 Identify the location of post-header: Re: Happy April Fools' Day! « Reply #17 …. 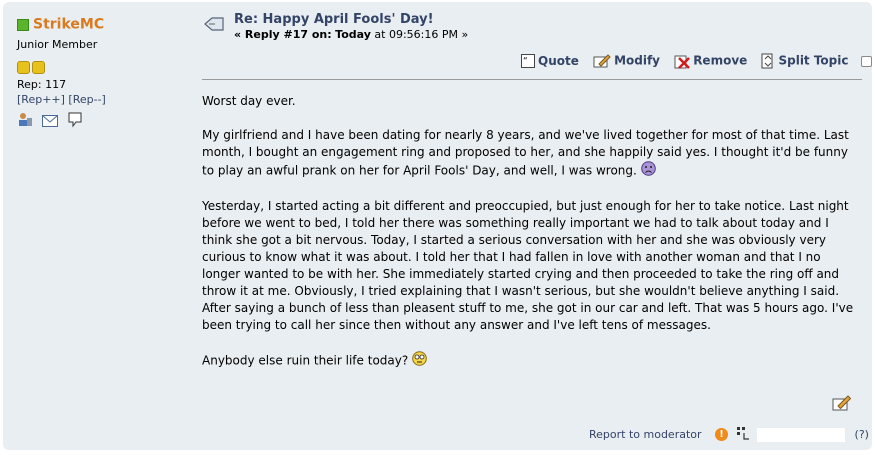
(533, 29).